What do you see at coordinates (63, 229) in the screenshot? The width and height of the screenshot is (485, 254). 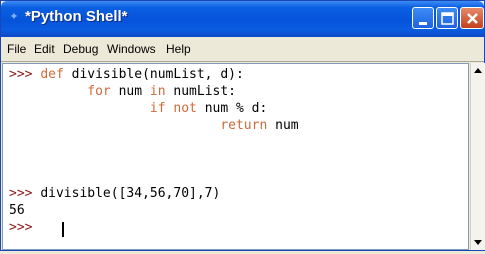 I see `text-cursor` at bounding box center [63, 229].